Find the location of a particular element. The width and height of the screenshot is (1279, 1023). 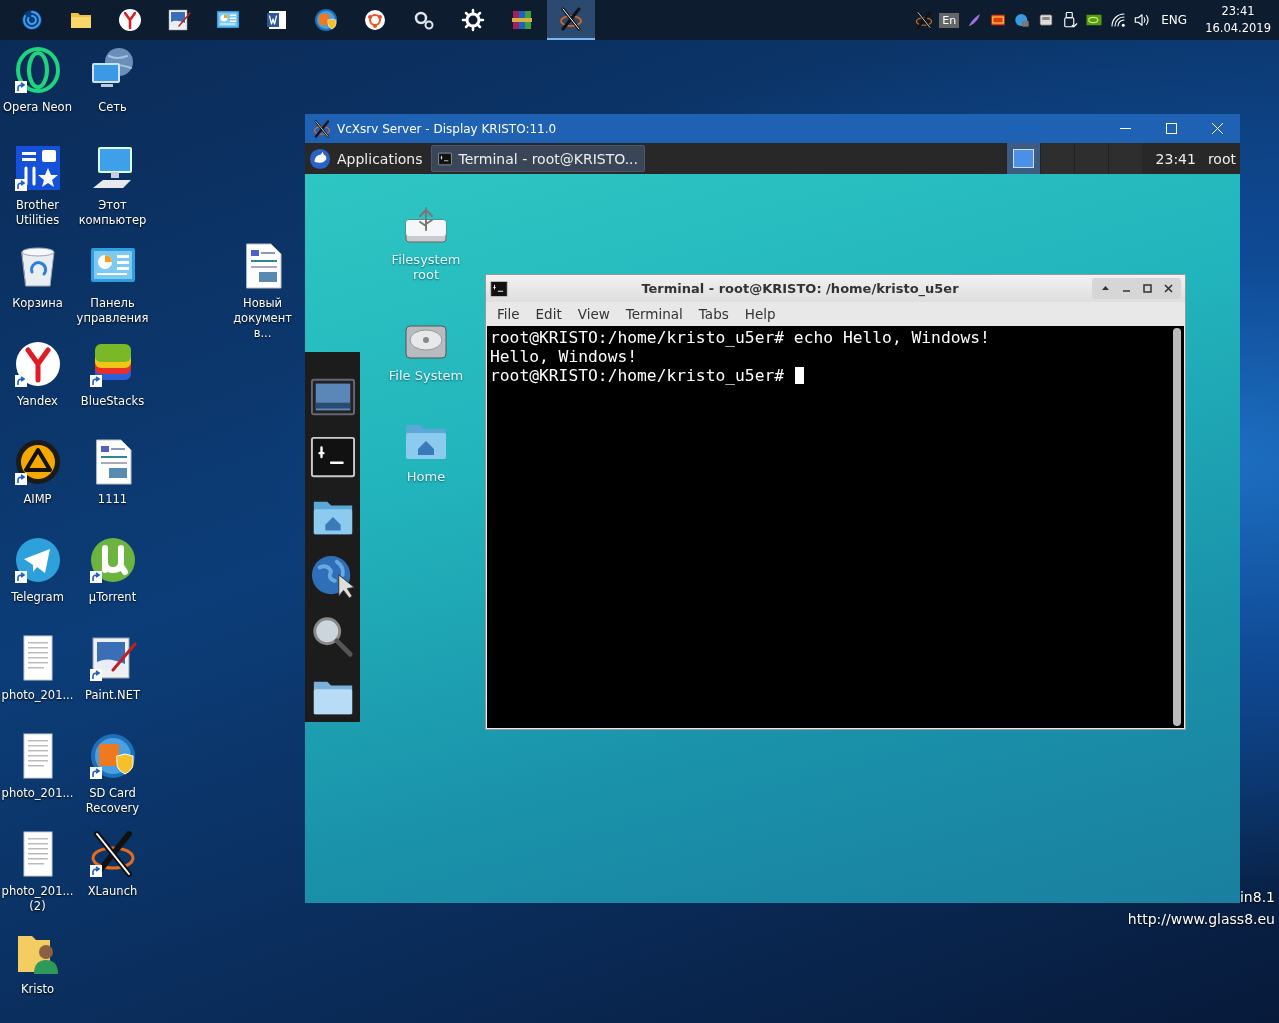

globe-cursor-icon is located at coordinates (332, 577).